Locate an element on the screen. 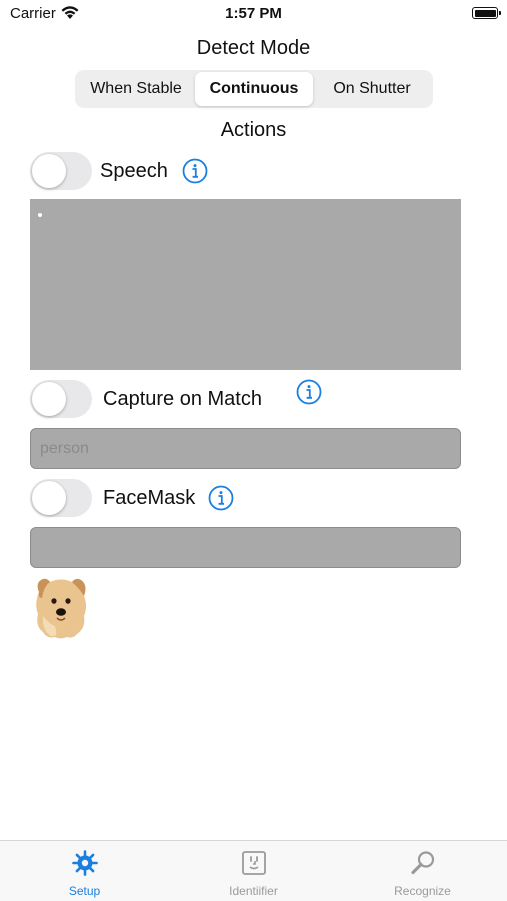 This screenshot has height=901, width=507. clock: 1:57 PM is located at coordinates (253, 13).